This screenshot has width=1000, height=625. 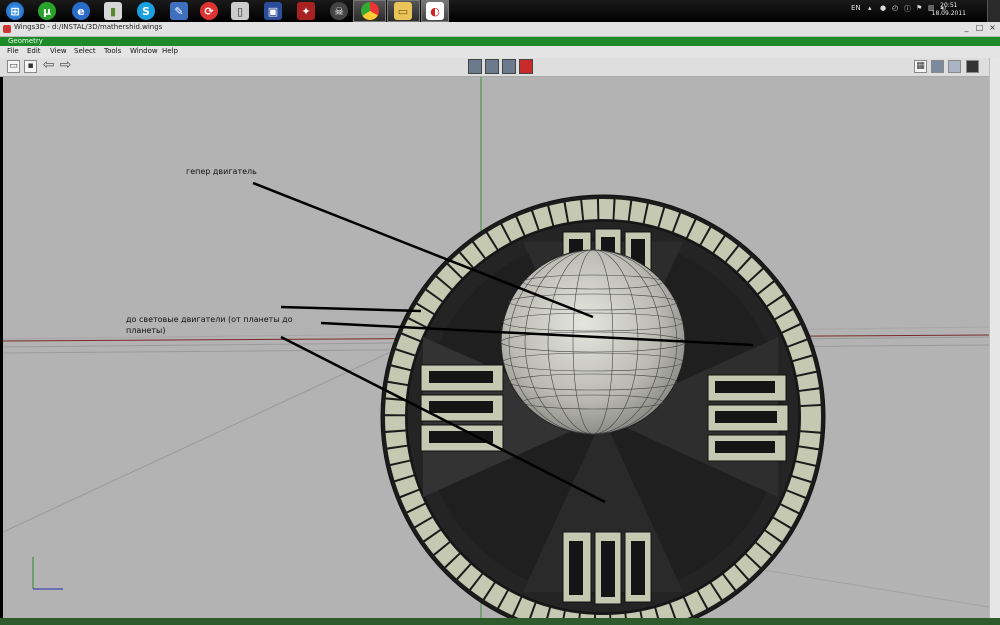 What do you see at coordinates (883, 8) in the screenshot?
I see `tray-app-icon: ●` at bounding box center [883, 8].